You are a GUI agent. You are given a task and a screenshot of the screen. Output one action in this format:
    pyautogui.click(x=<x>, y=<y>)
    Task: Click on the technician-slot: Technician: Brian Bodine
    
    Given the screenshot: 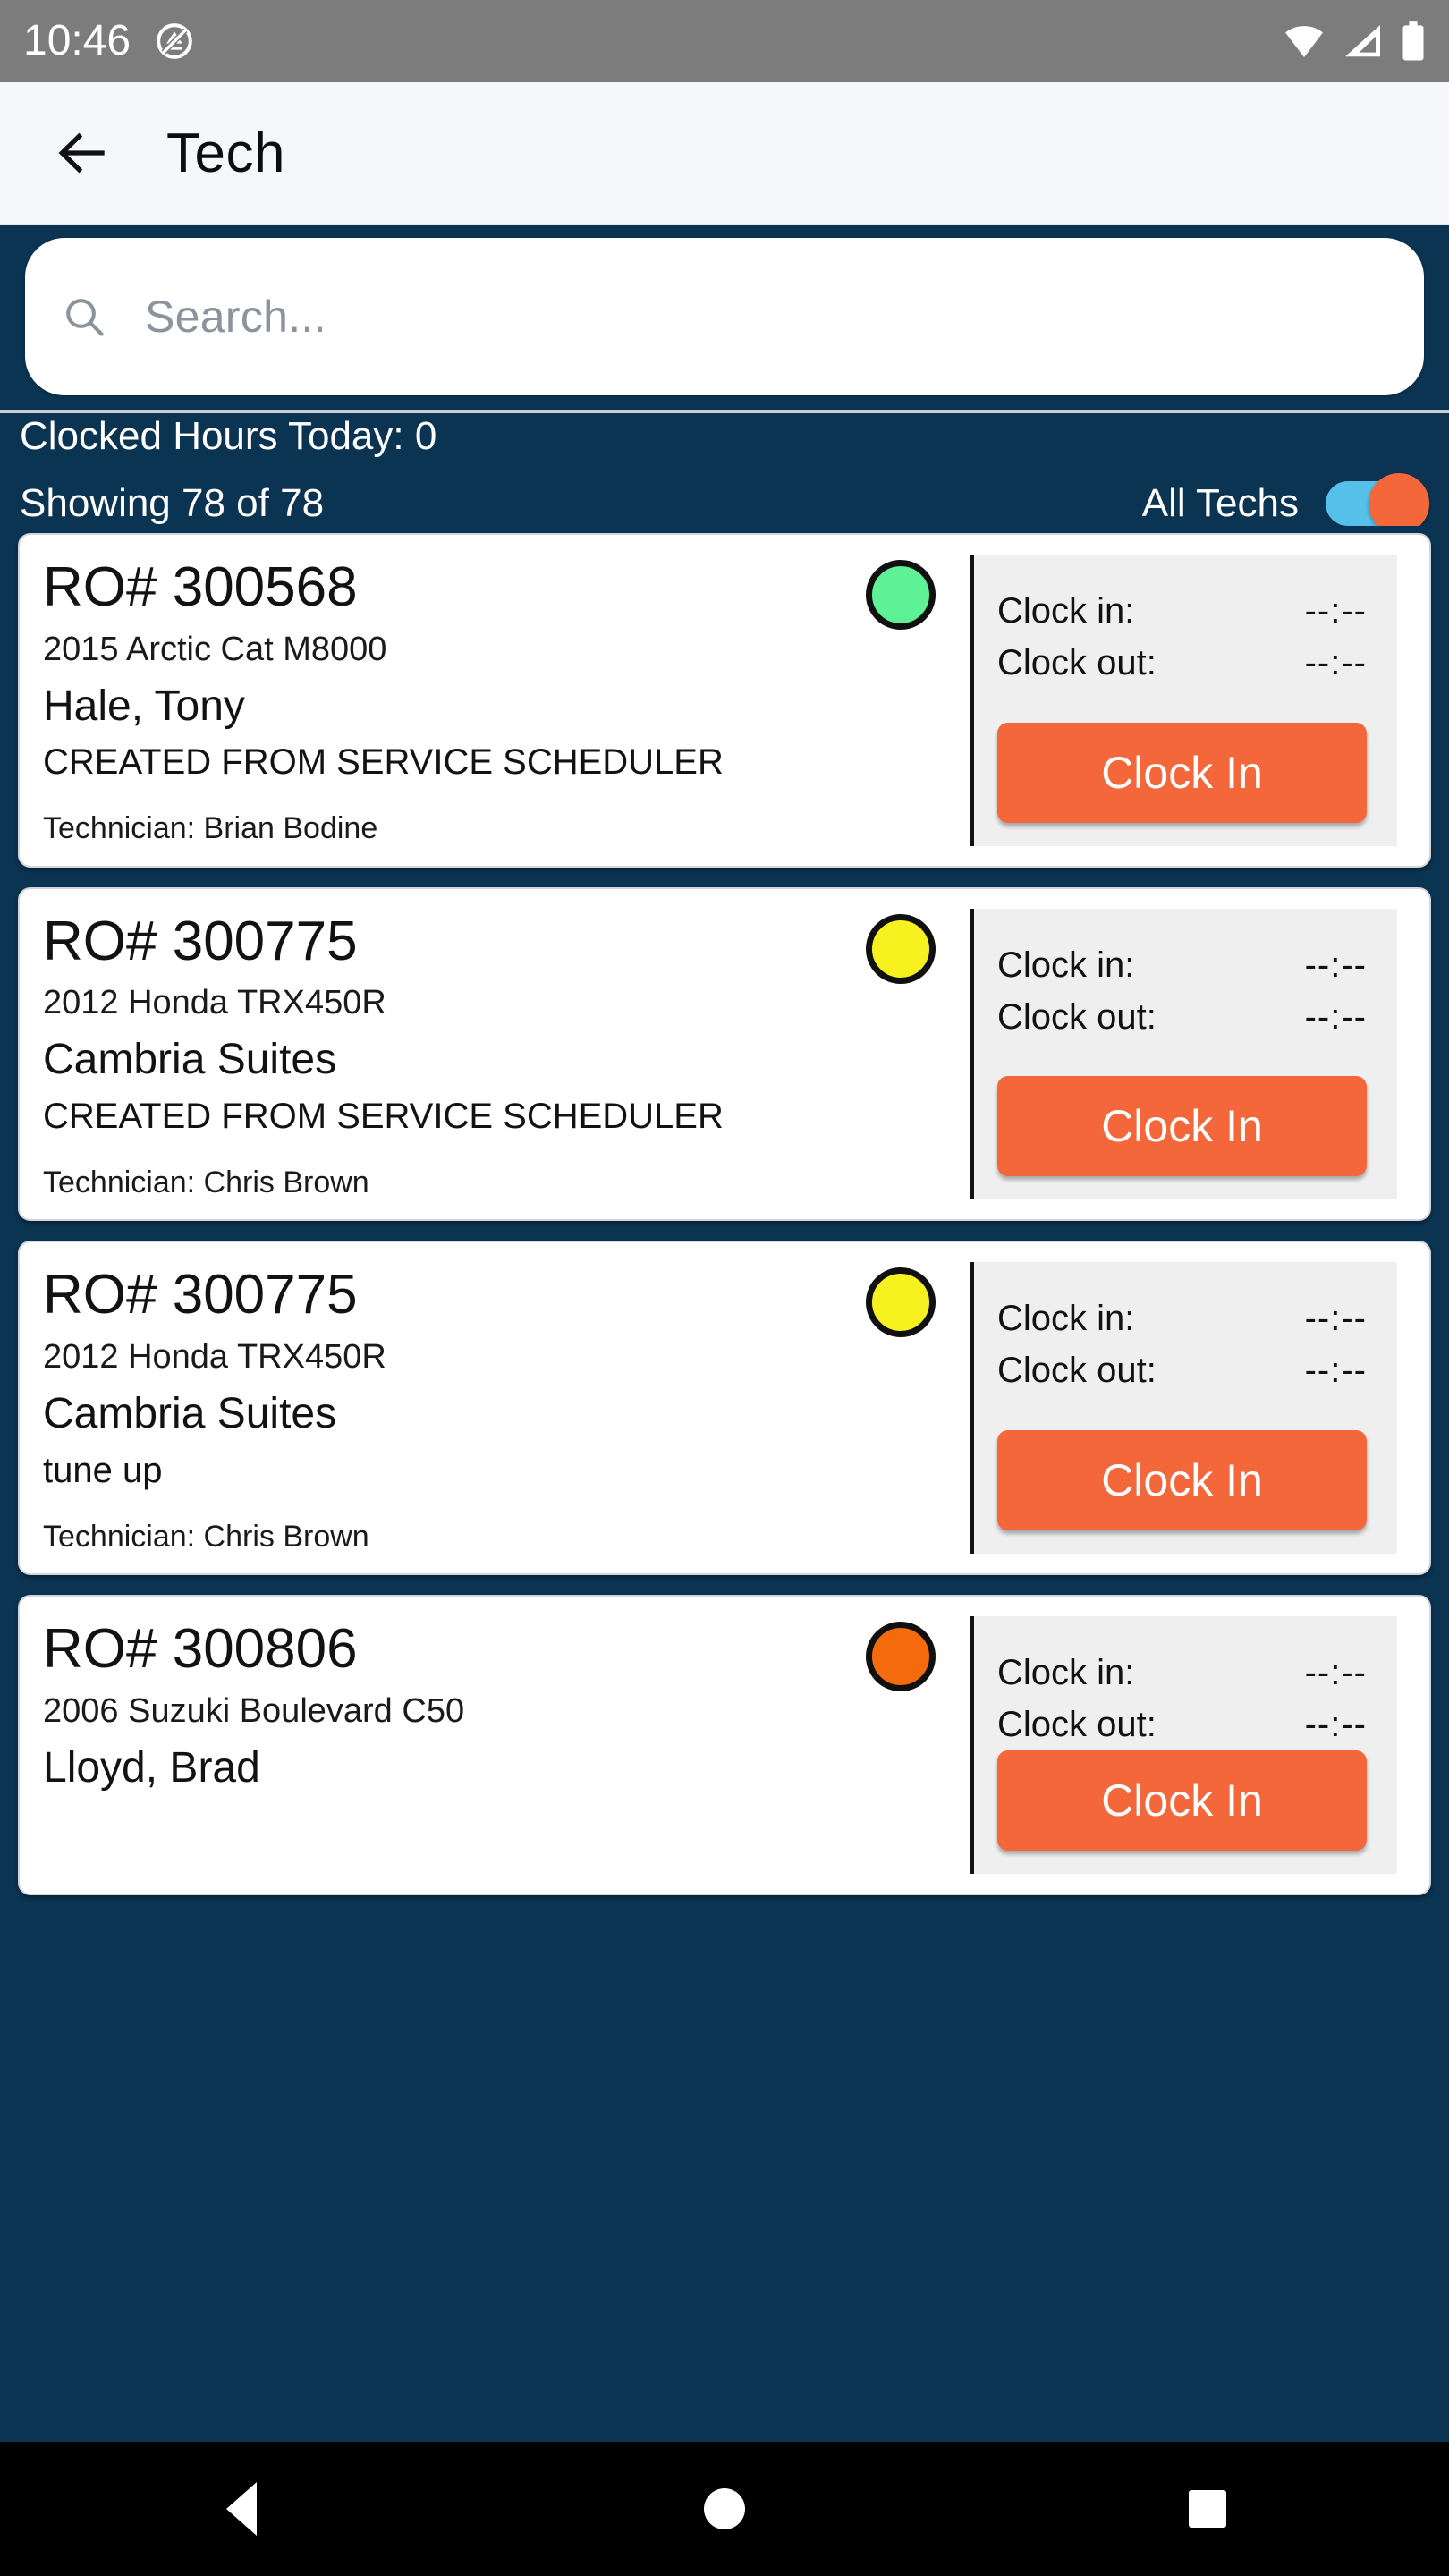 What is the action you would take?
    pyautogui.click(x=506, y=813)
    